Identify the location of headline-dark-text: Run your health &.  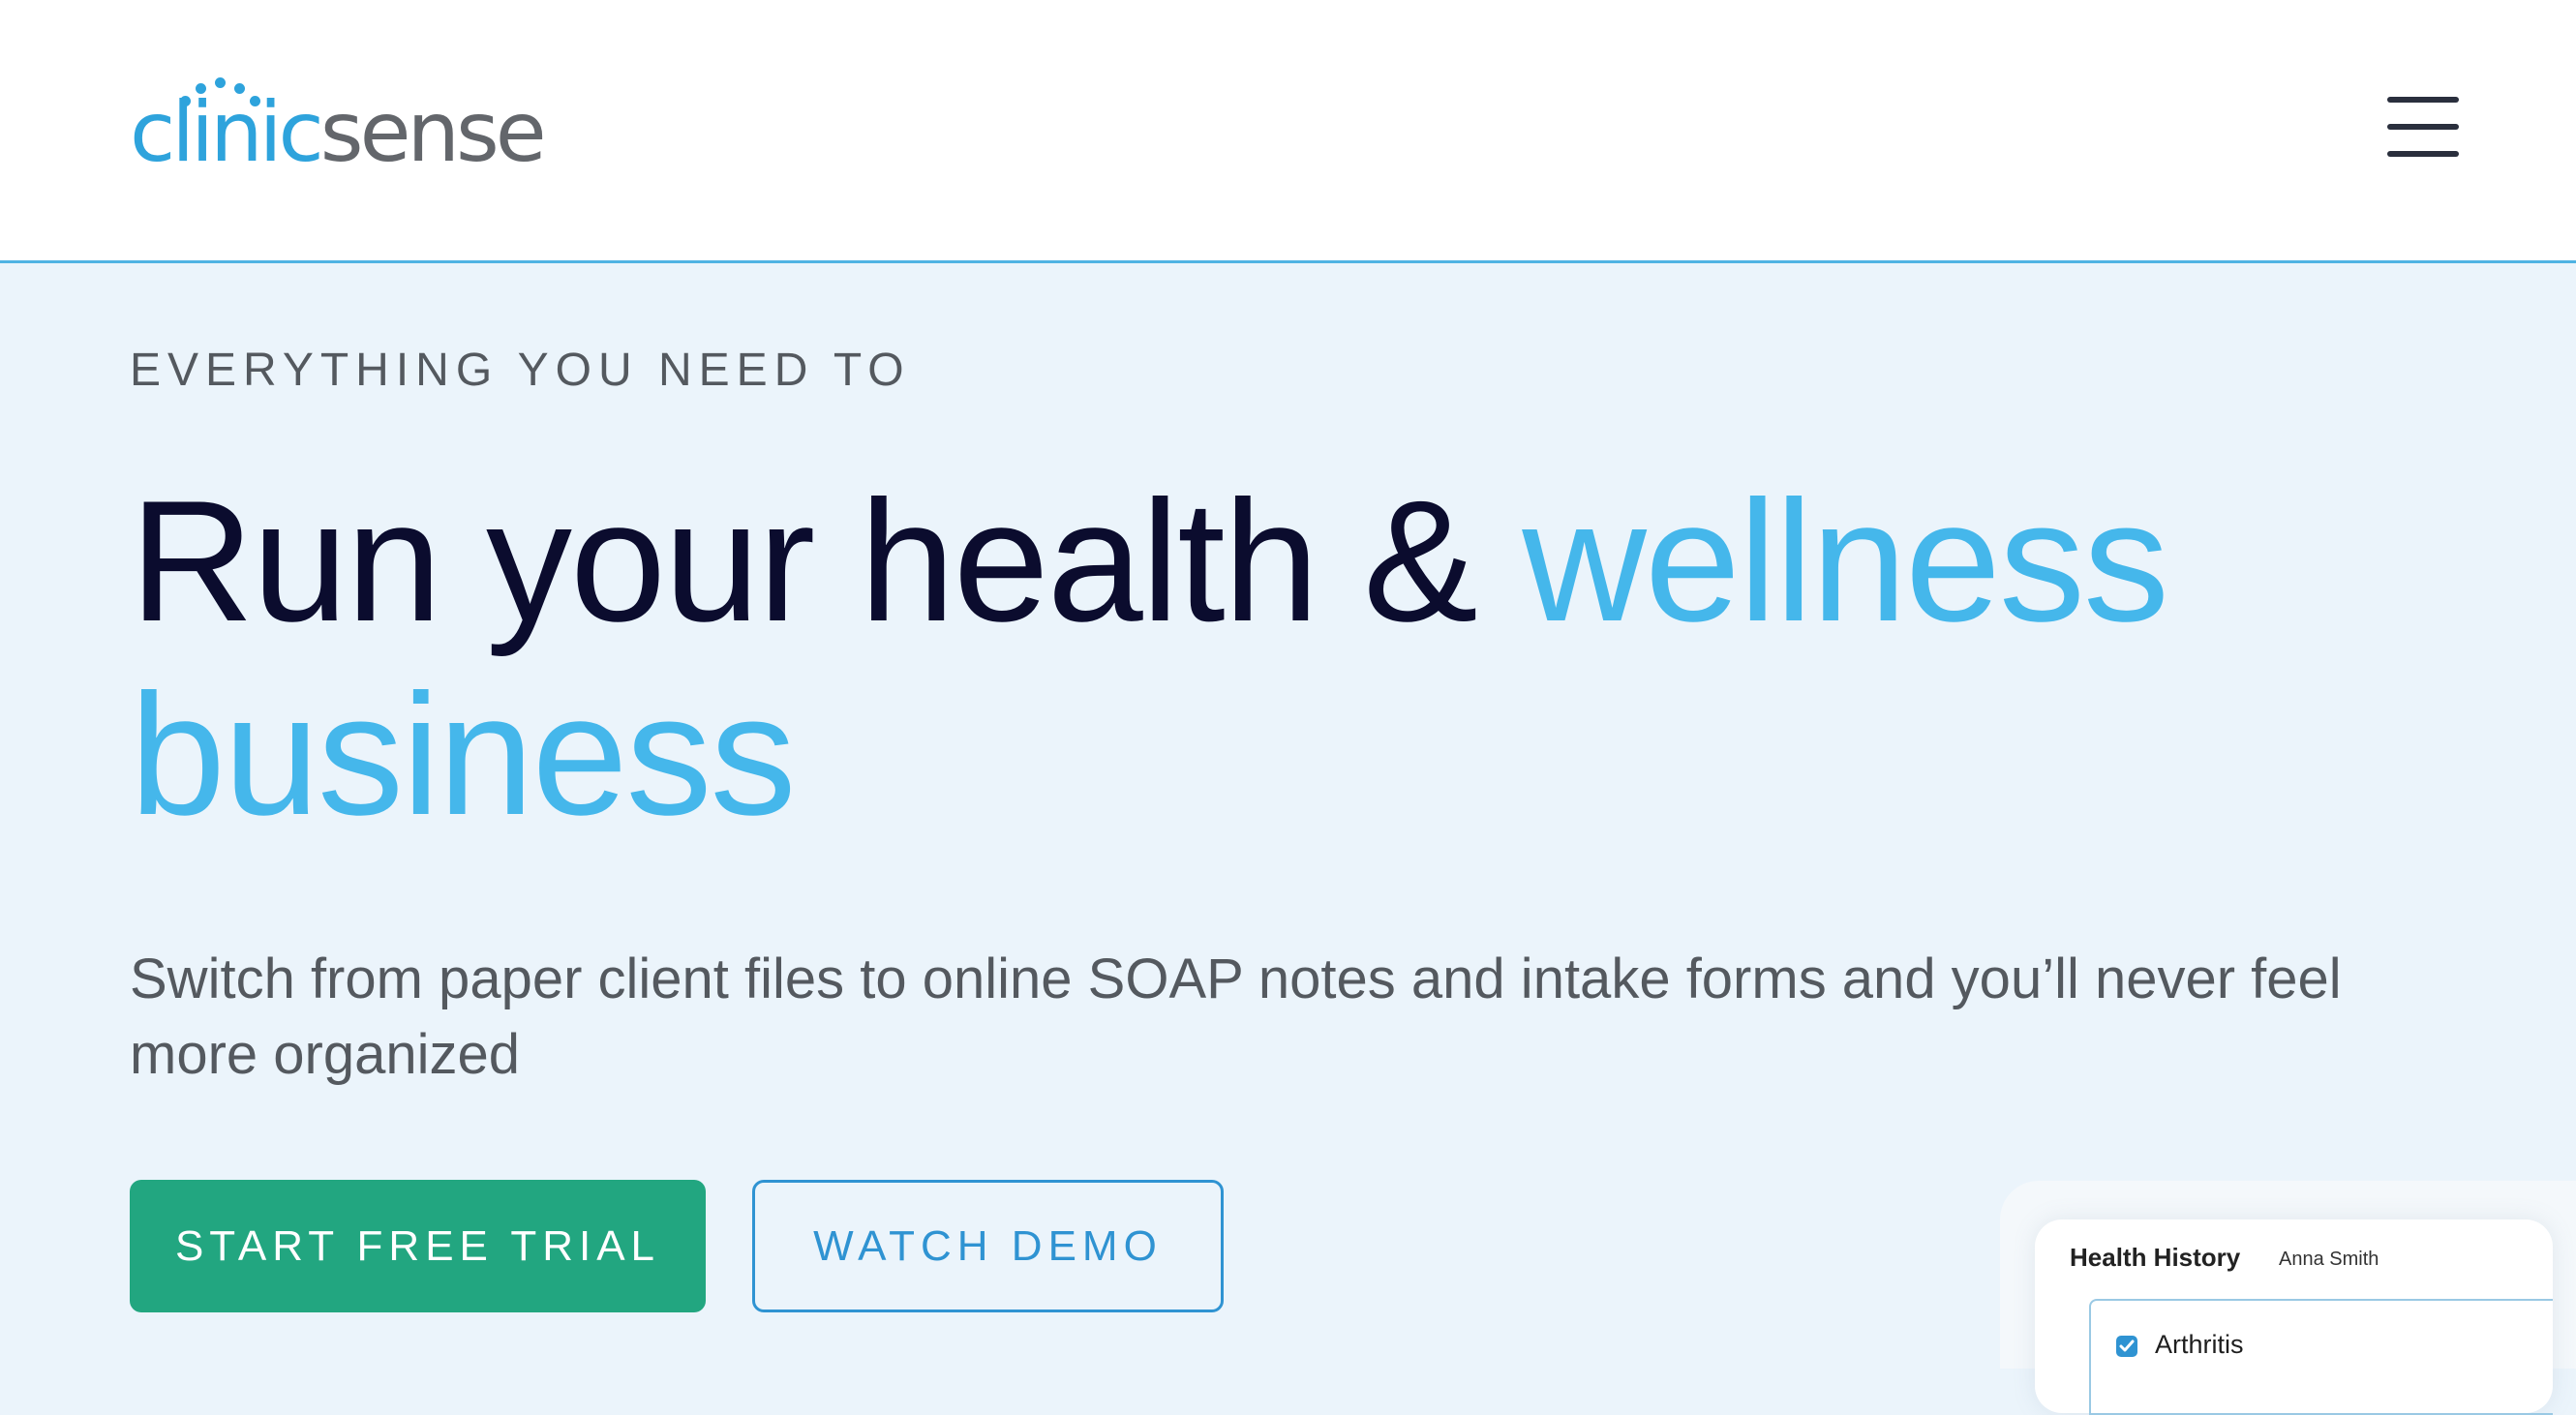
(827, 561).